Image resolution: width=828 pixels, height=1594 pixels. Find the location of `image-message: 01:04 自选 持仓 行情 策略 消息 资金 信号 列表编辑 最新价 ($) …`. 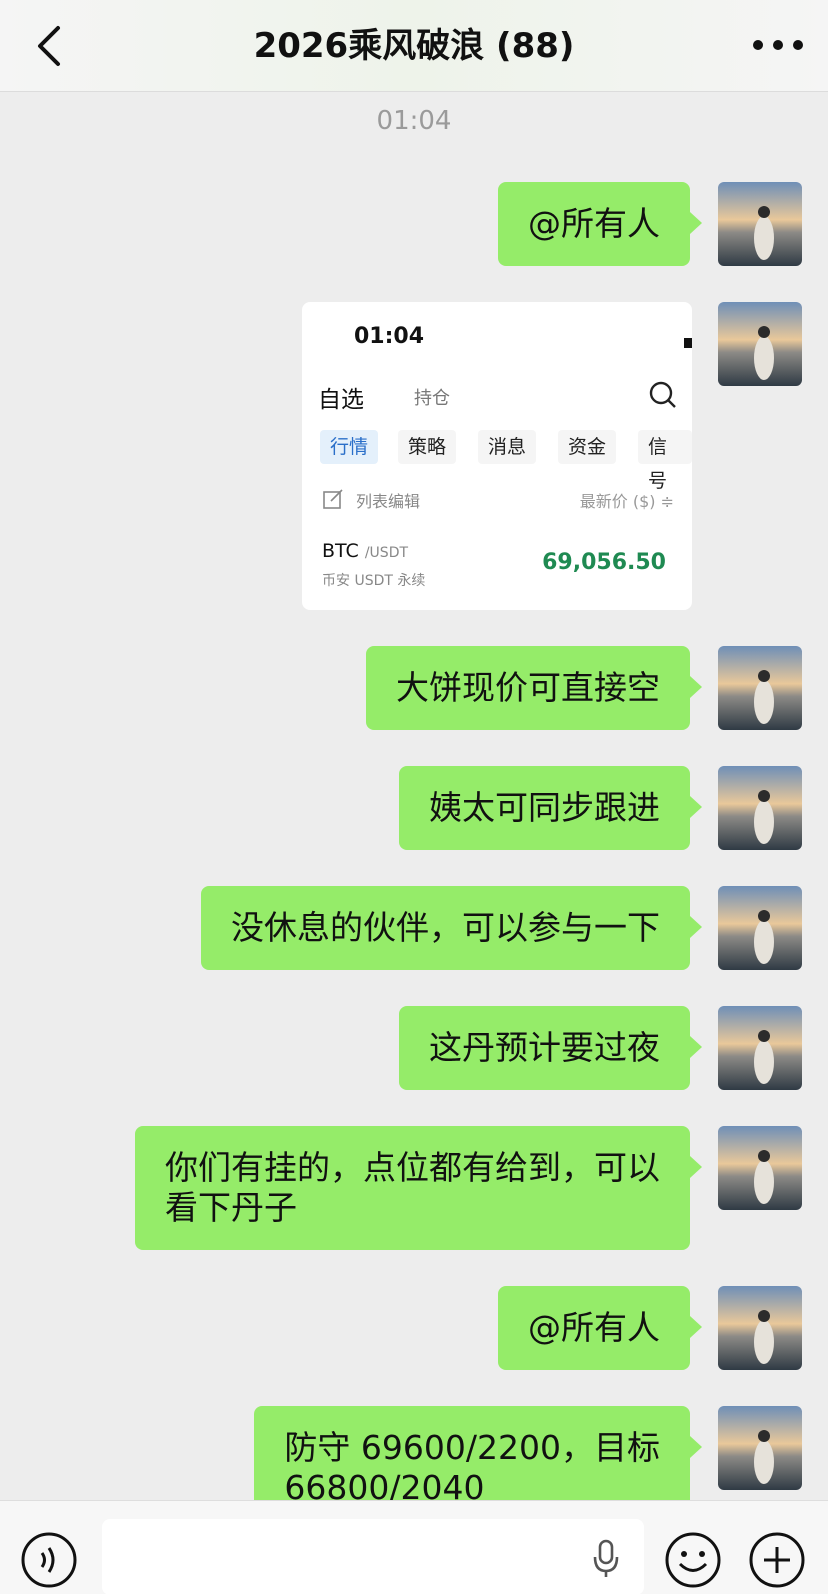

image-message: 01:04 自选 持仓 行情 策略 消息 资金 信号 列表编辑 最新价 ($) … is located at coordinates (497, 456).